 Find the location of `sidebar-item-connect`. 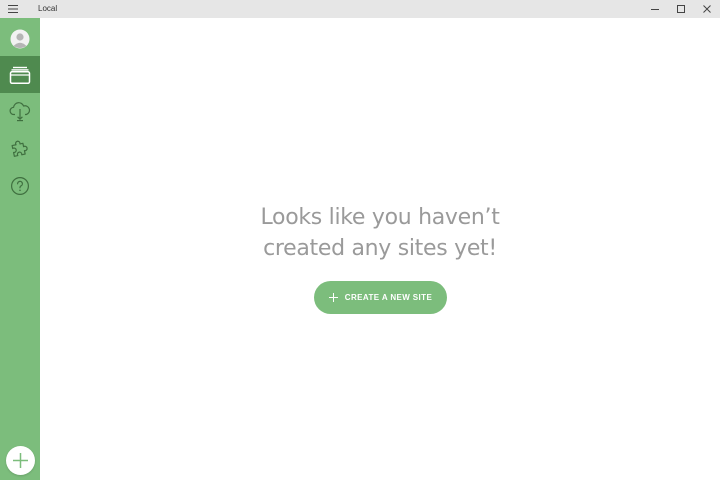

sidebar-item-connect is located at coordinates (20, 111).